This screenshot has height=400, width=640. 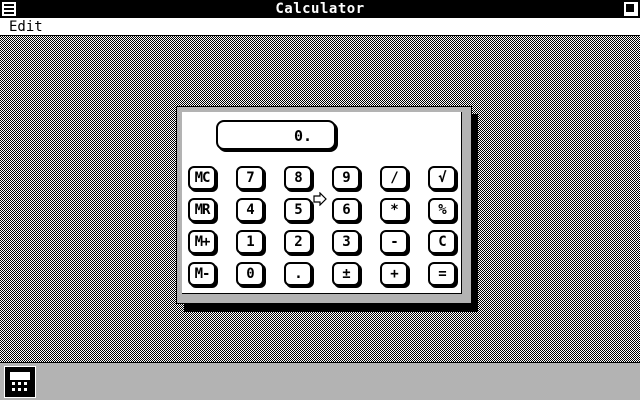 I want to click on title-bar: Calculator, so click(x=320, y=9).